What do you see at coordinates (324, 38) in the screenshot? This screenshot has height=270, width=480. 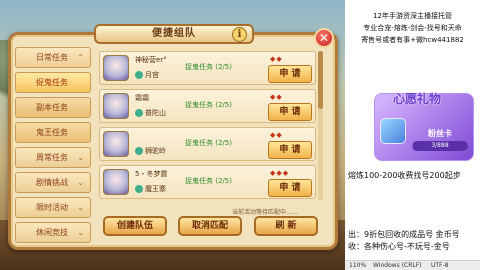 I see `close-icon: ✕` at bounding box center [324, 38].